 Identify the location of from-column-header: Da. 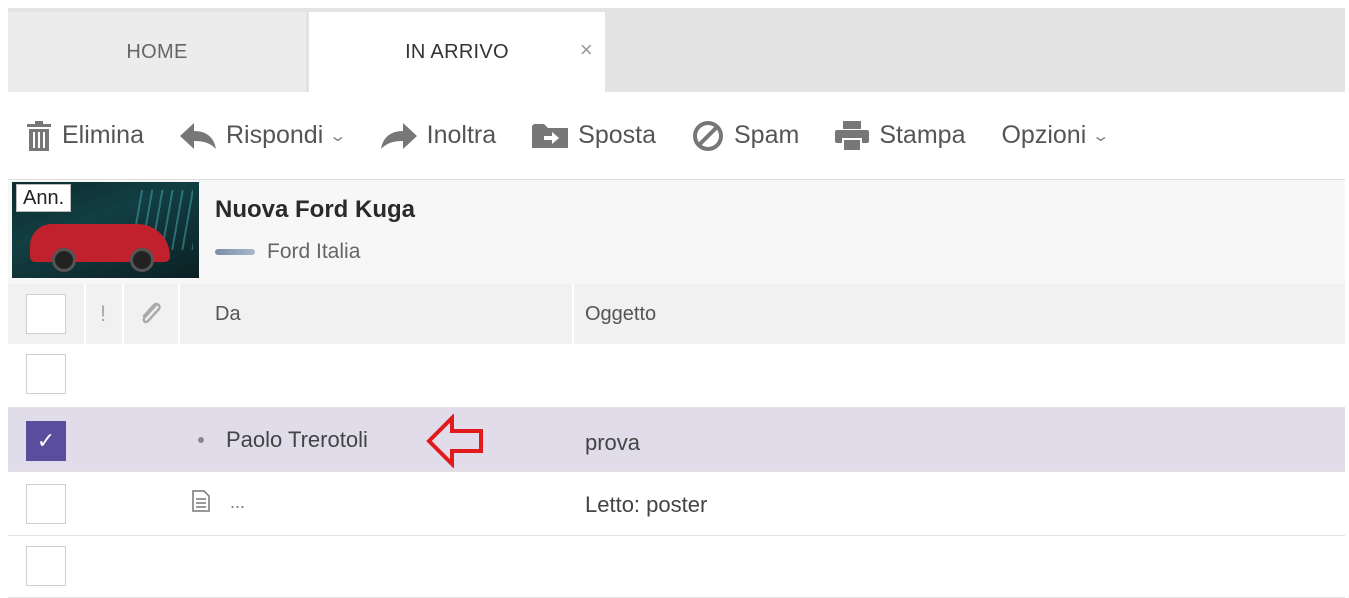
(228, 314).